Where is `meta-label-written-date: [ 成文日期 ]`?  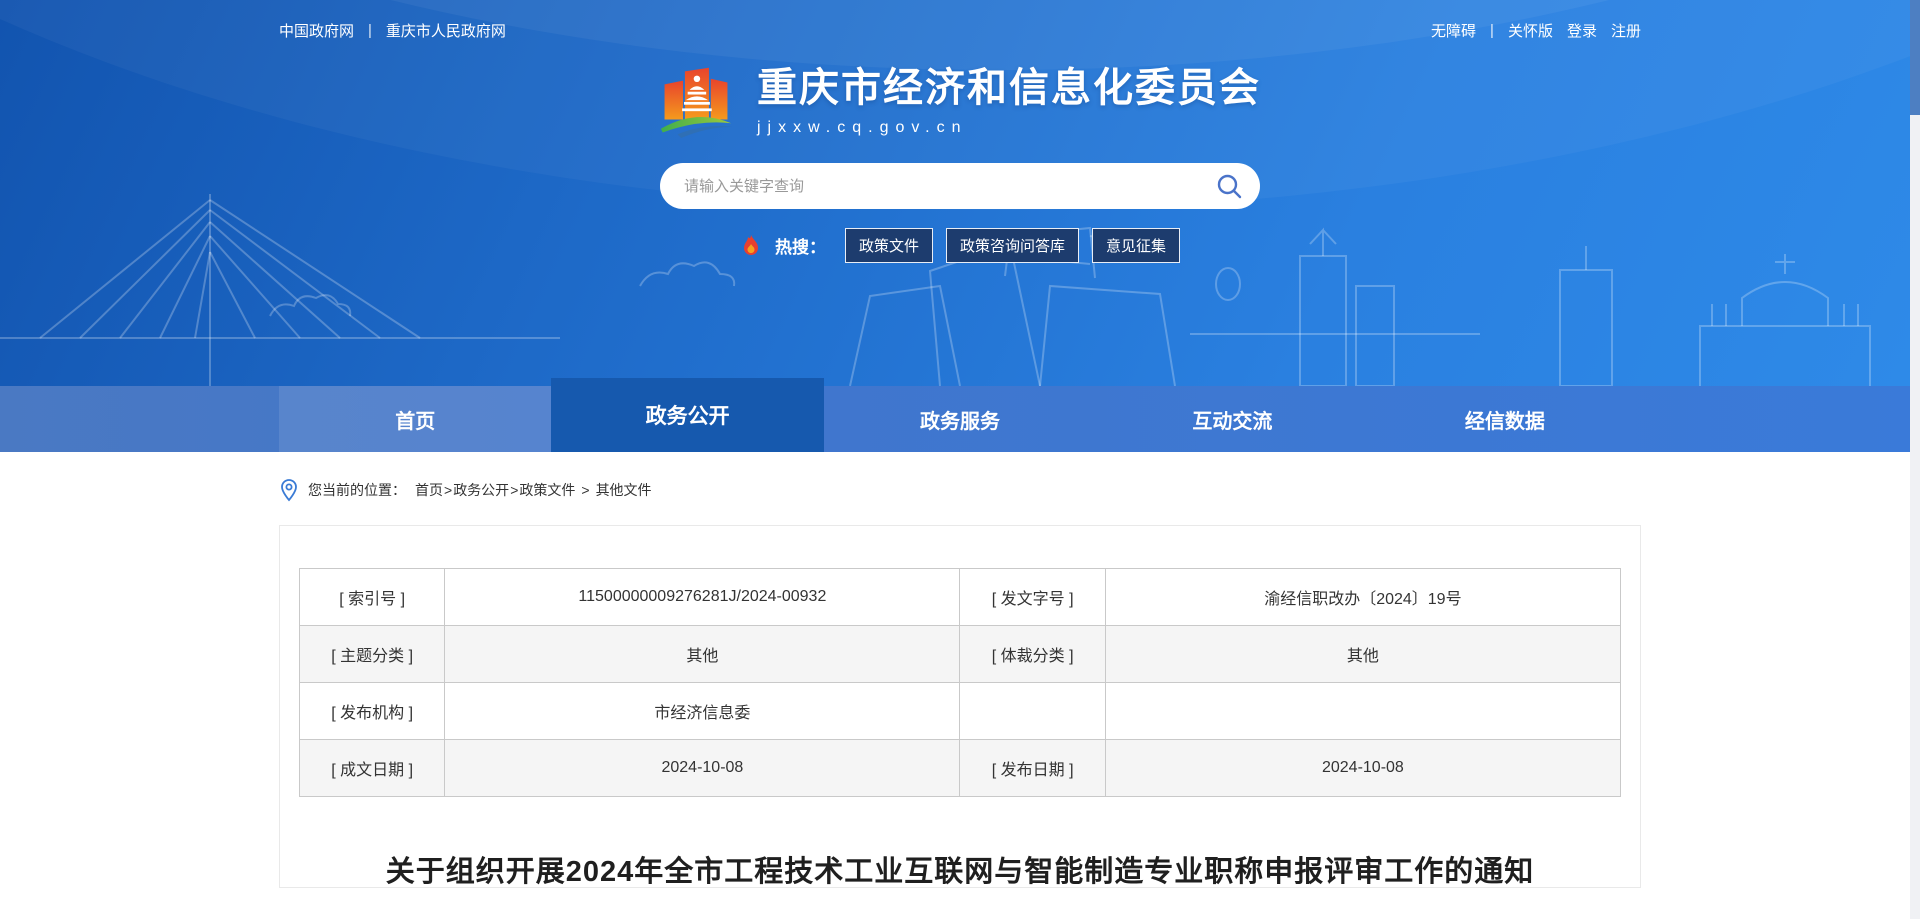 meta-label-written-date: [ 成文日期 ] is located at coordinates (372, 768).